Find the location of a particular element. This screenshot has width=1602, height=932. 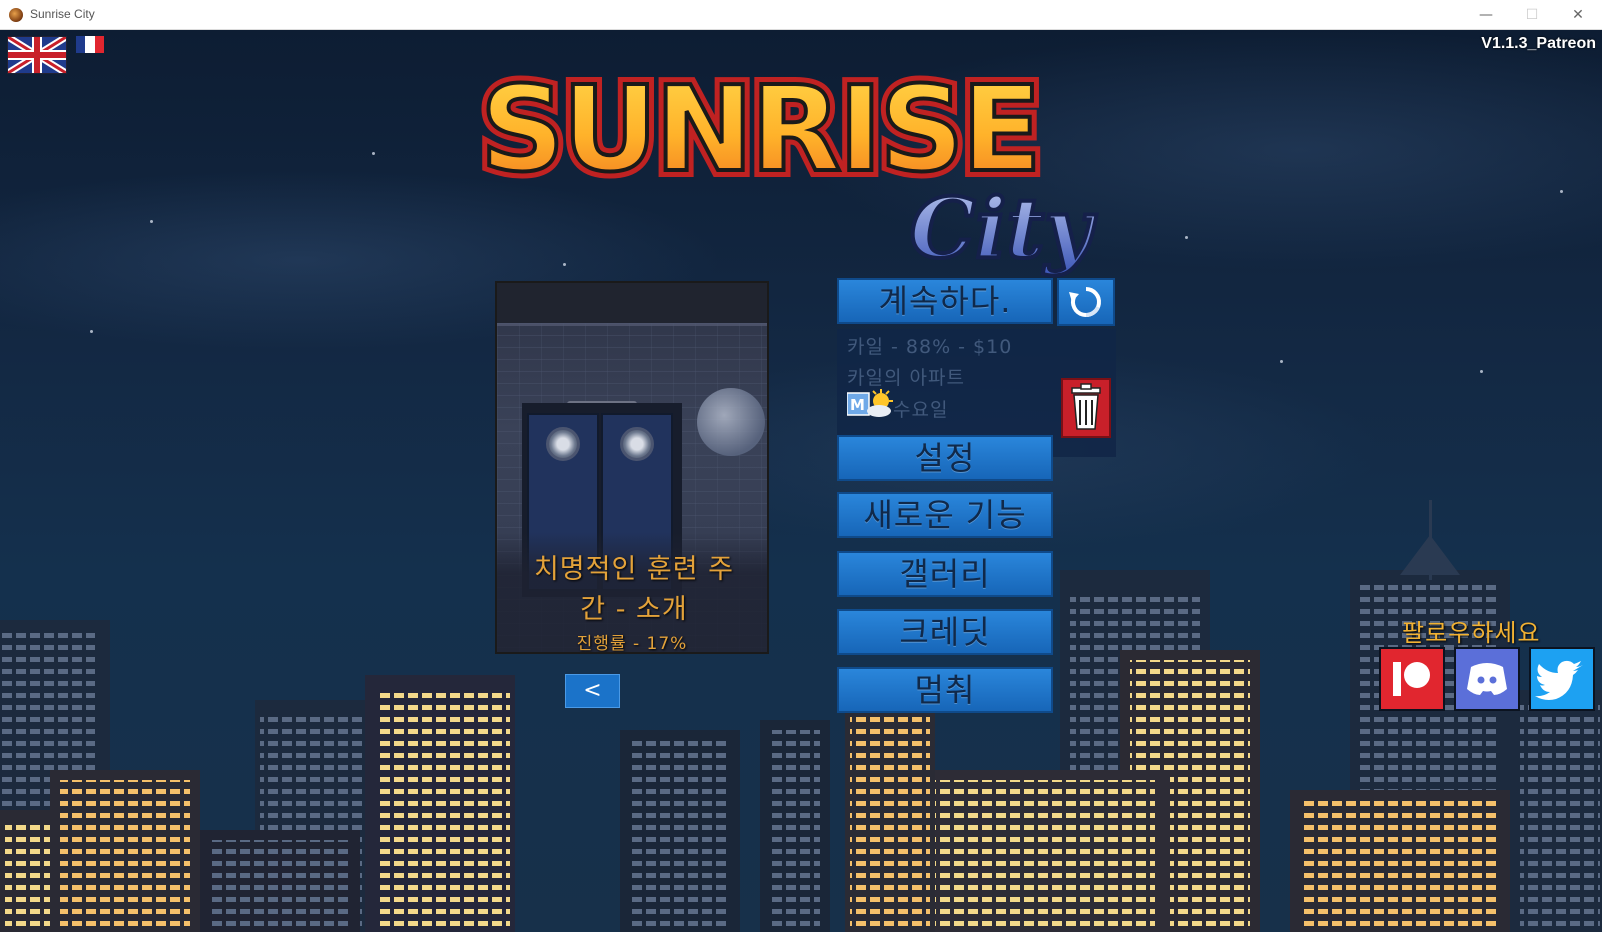

game-logo: SUNRISE SUNRISE City is located at coordinates (789, 166).